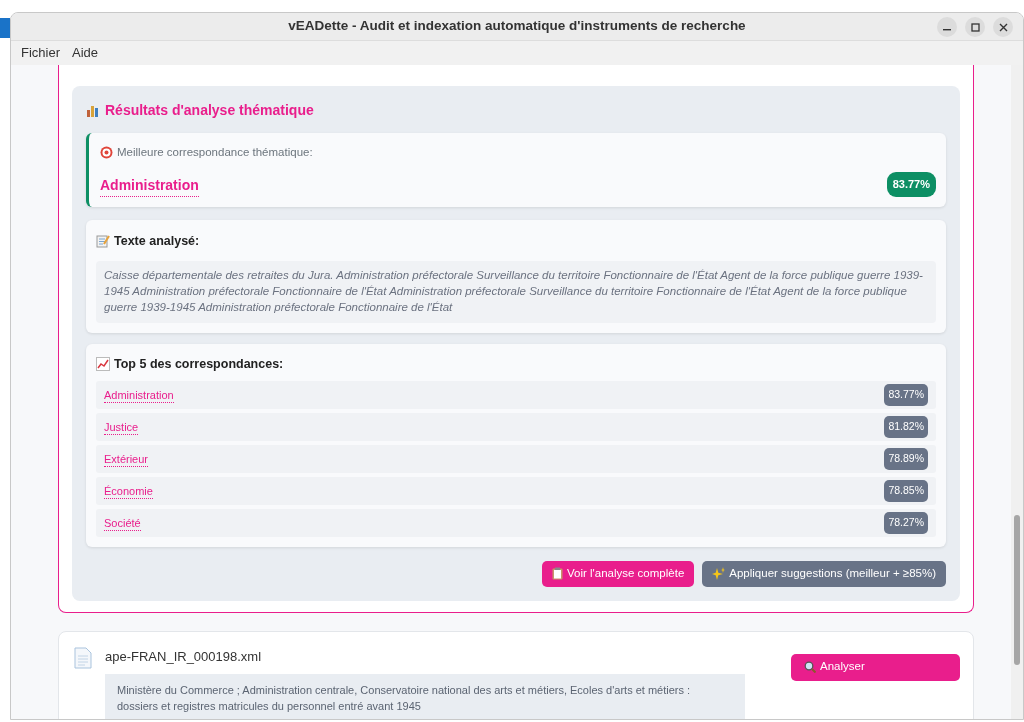 This screenshot has height=722, width=1024. Describe the element at coordinates (85, 53) in the screenshot. I see `menu-item: Aide` at that location.